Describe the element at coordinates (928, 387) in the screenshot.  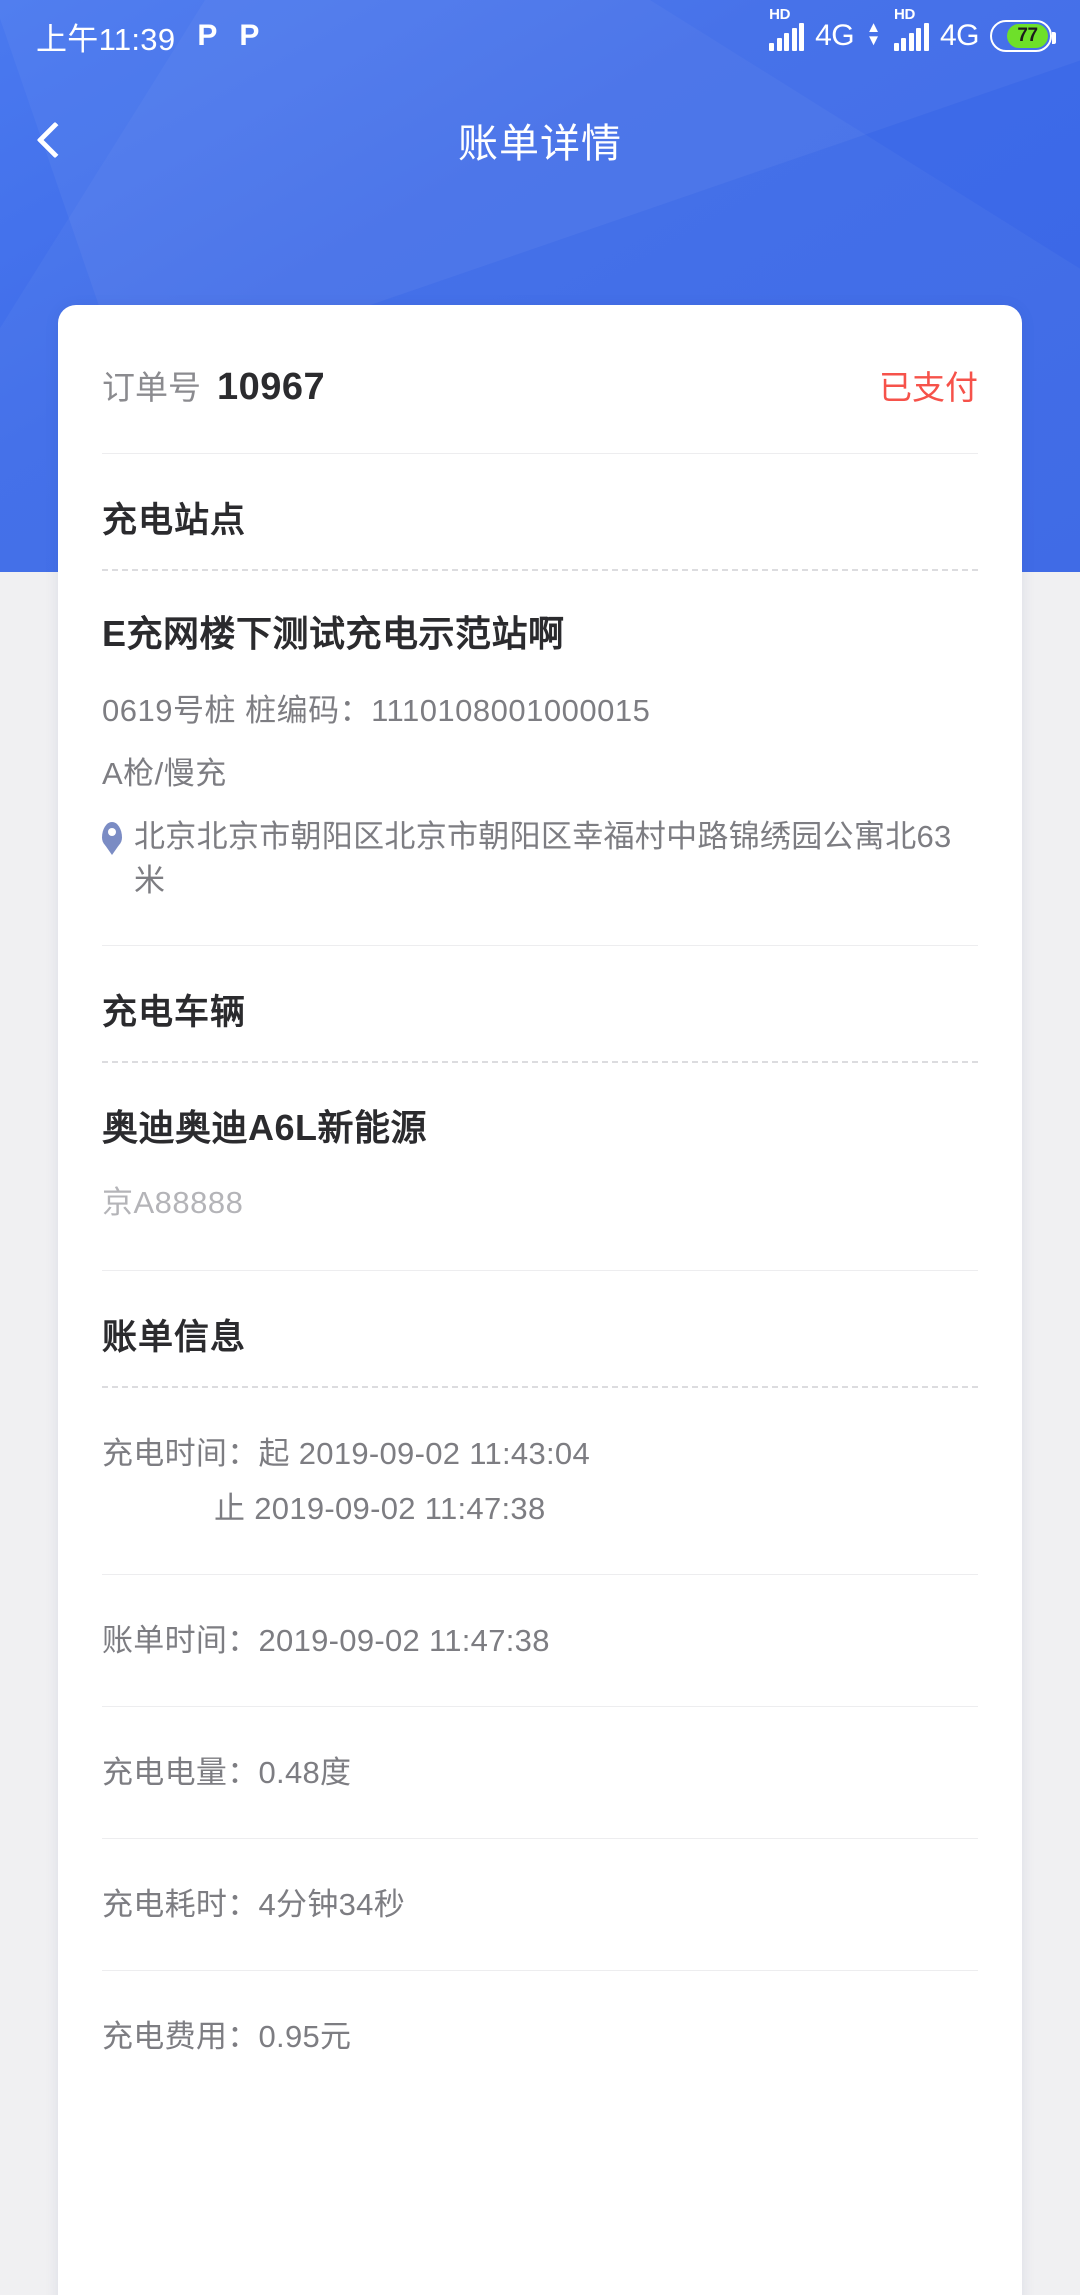
I see `payment-status-badge: 已支付` at that location.